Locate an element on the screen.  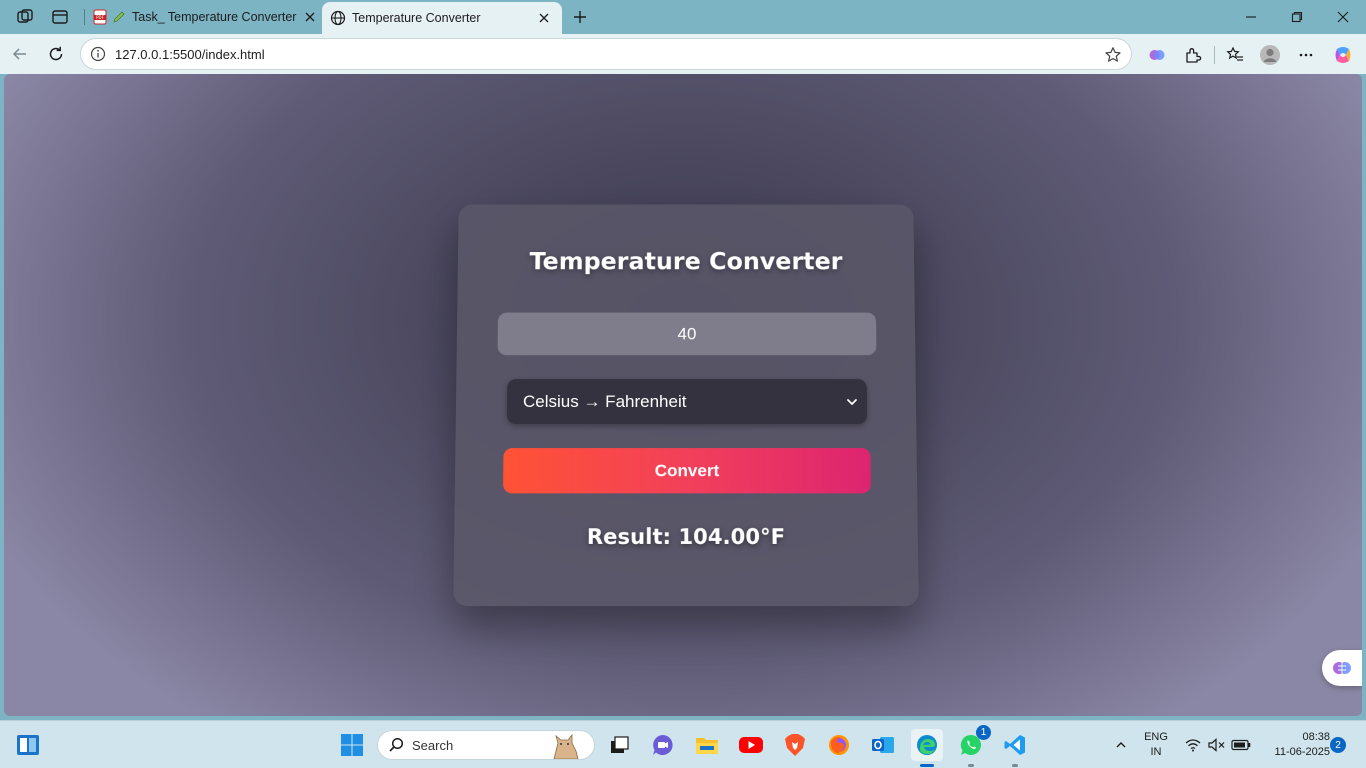
minimize-button is located at coordinates (1251, 17).